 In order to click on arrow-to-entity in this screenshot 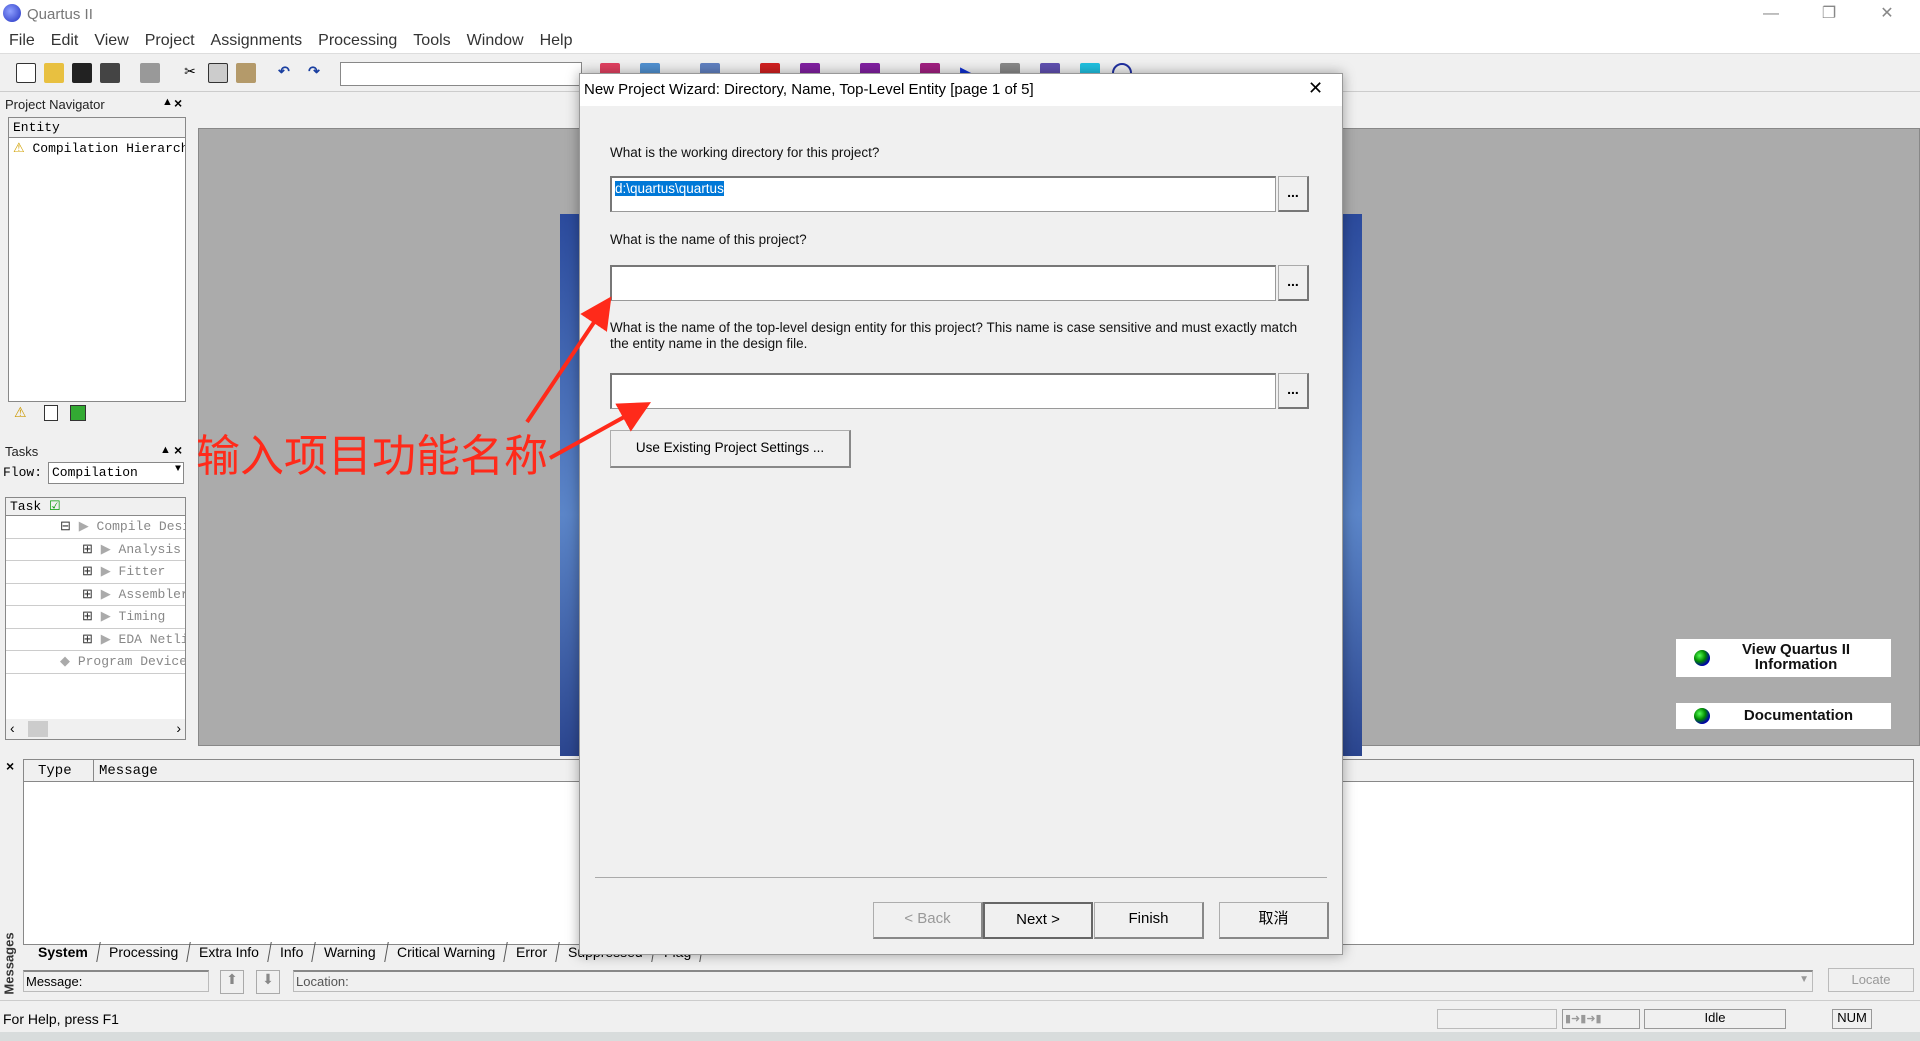, I will do `click(600, 431)`.